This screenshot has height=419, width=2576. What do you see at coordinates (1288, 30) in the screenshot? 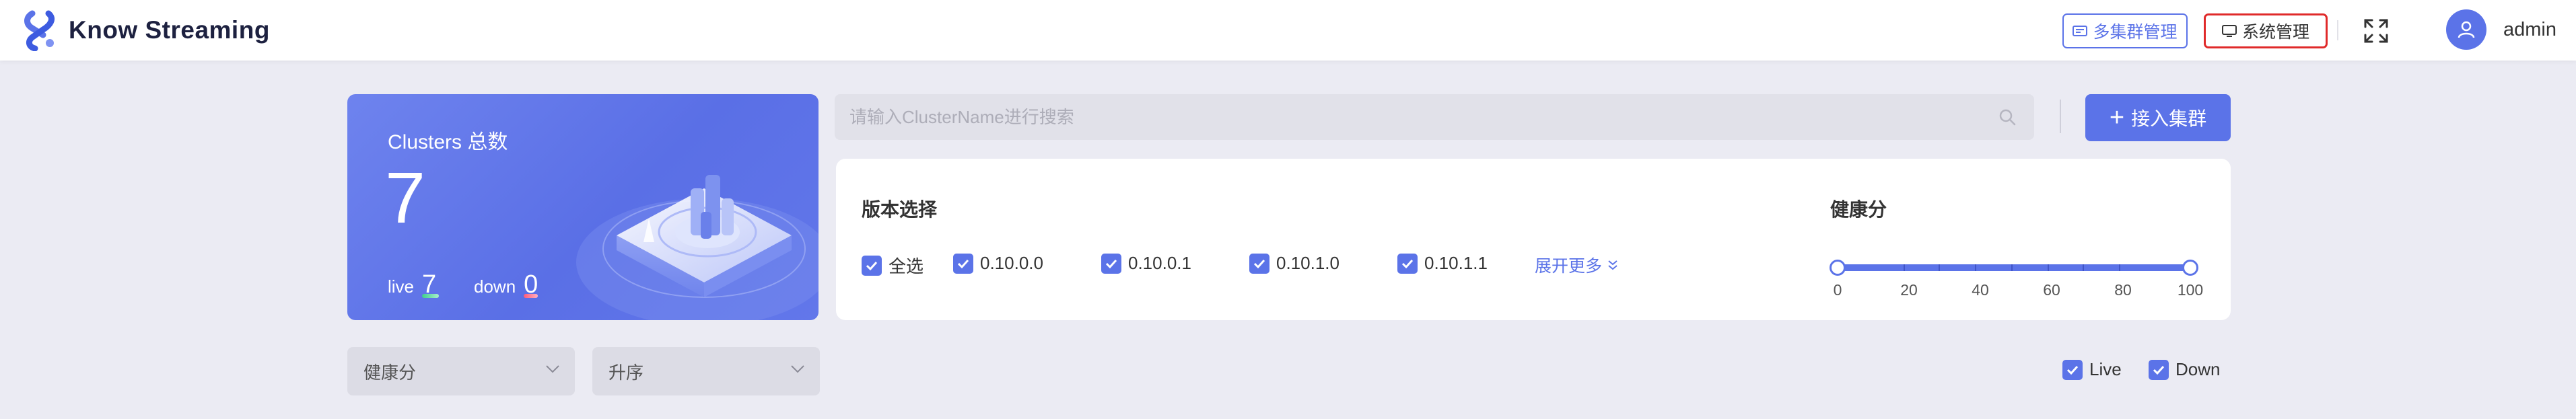
I see `top-header: Know Streaming 多集群管理 系统管理 admin` at bounding box center [1288, 30].